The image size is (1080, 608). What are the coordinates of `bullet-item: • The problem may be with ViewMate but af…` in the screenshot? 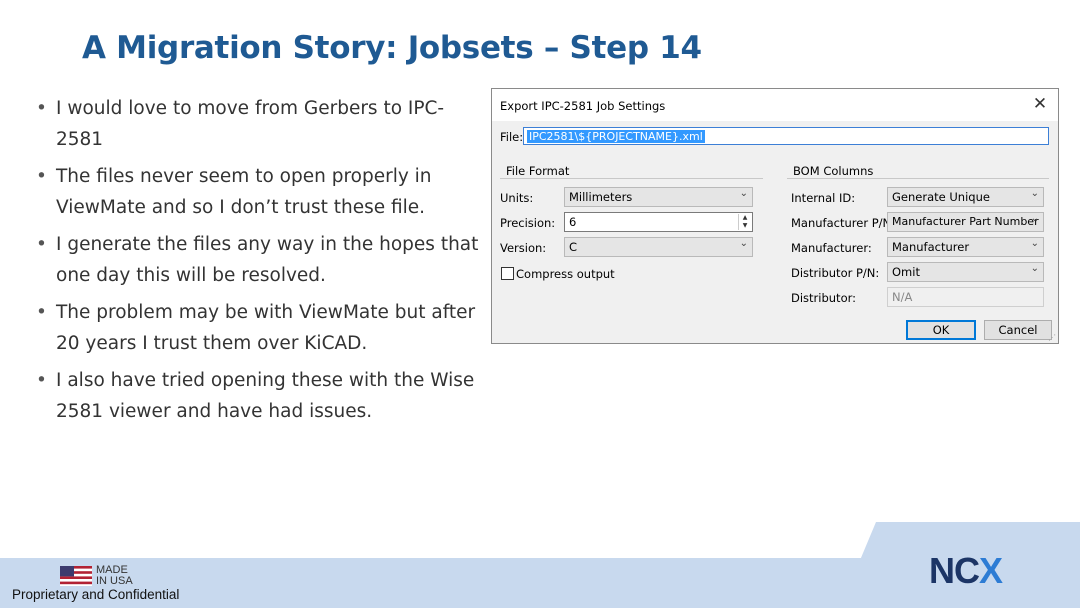 It's located at (258, 328).